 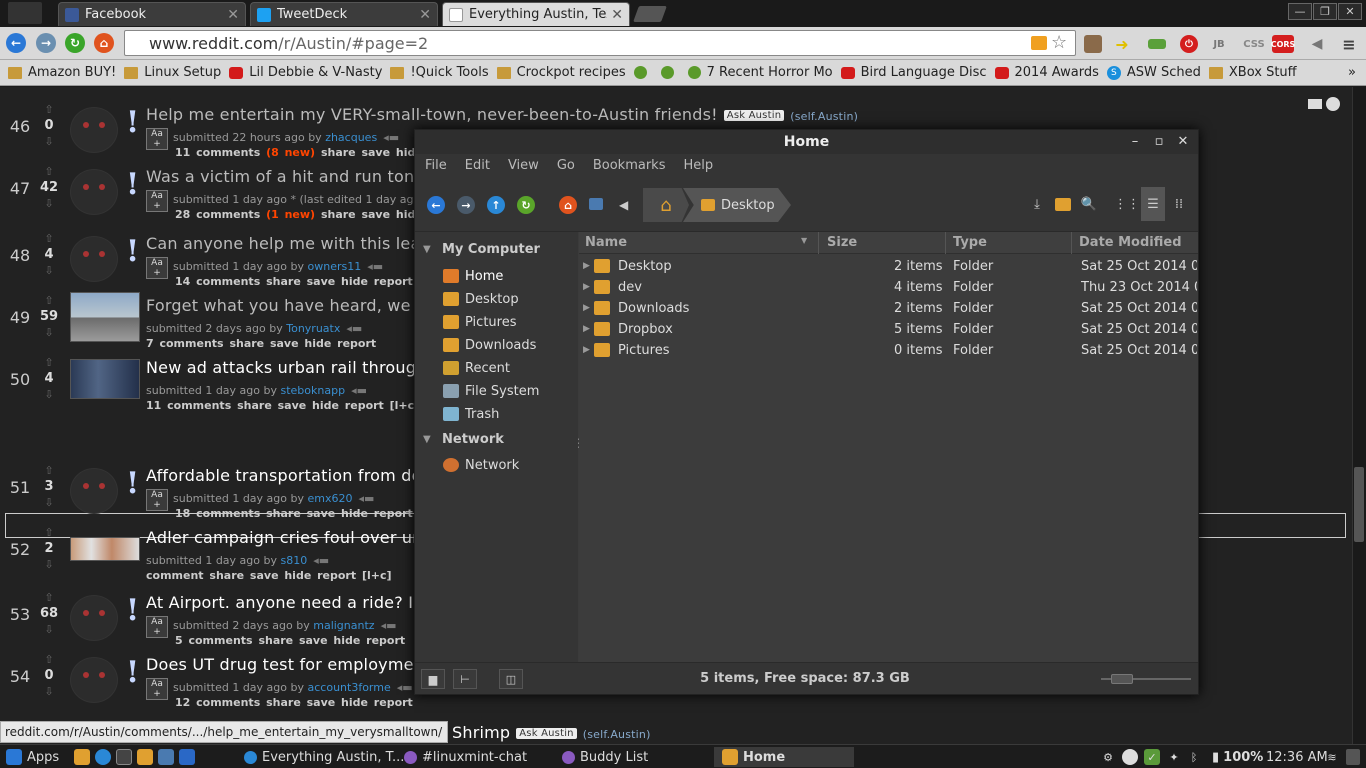 I want to click on post-title: At Airport. anyone need a ride? I', so click(x=282, y=602).